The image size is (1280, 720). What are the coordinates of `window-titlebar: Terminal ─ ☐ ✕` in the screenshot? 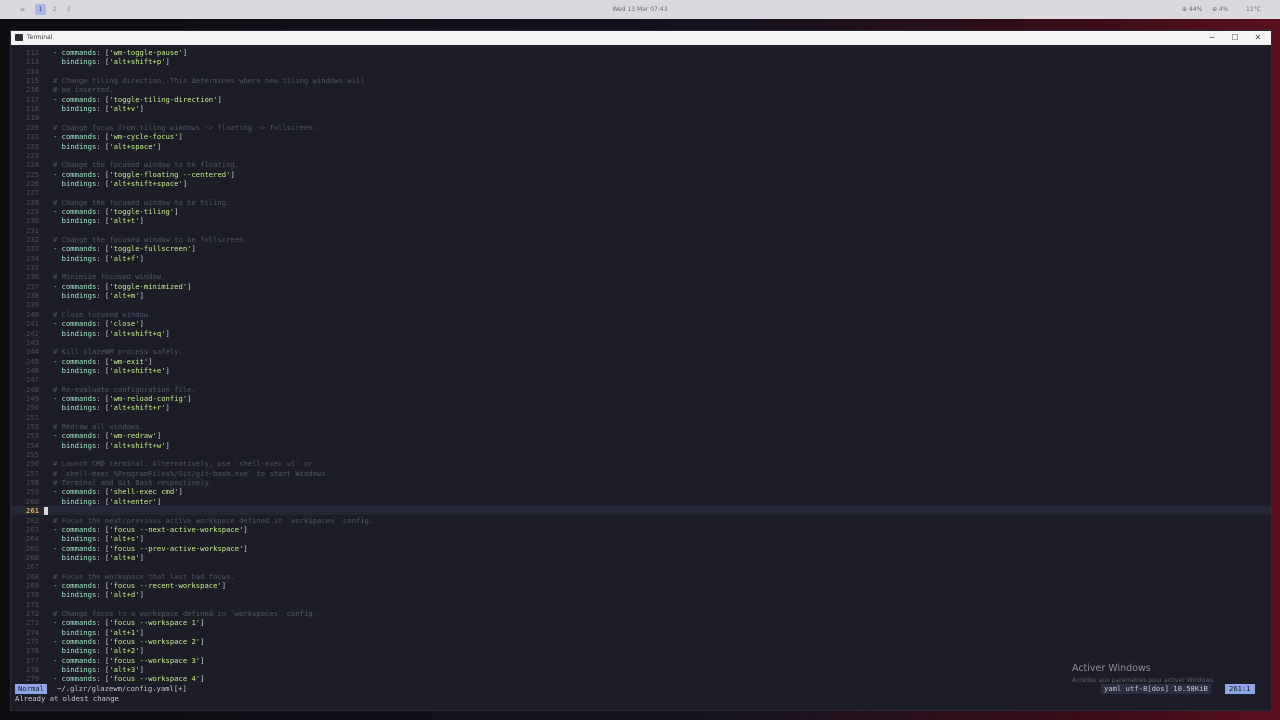 It's located at (641, 38).